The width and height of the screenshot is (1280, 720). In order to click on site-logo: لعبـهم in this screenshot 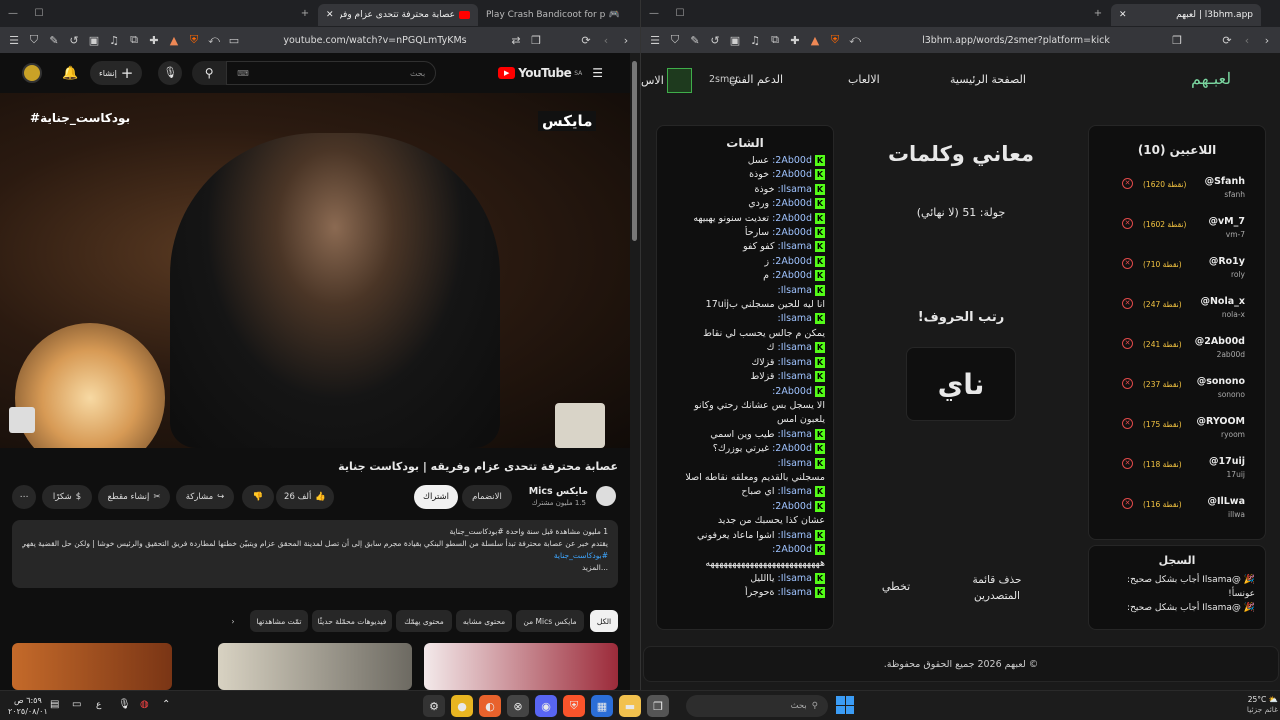, I will do `click(1211, 78)`.